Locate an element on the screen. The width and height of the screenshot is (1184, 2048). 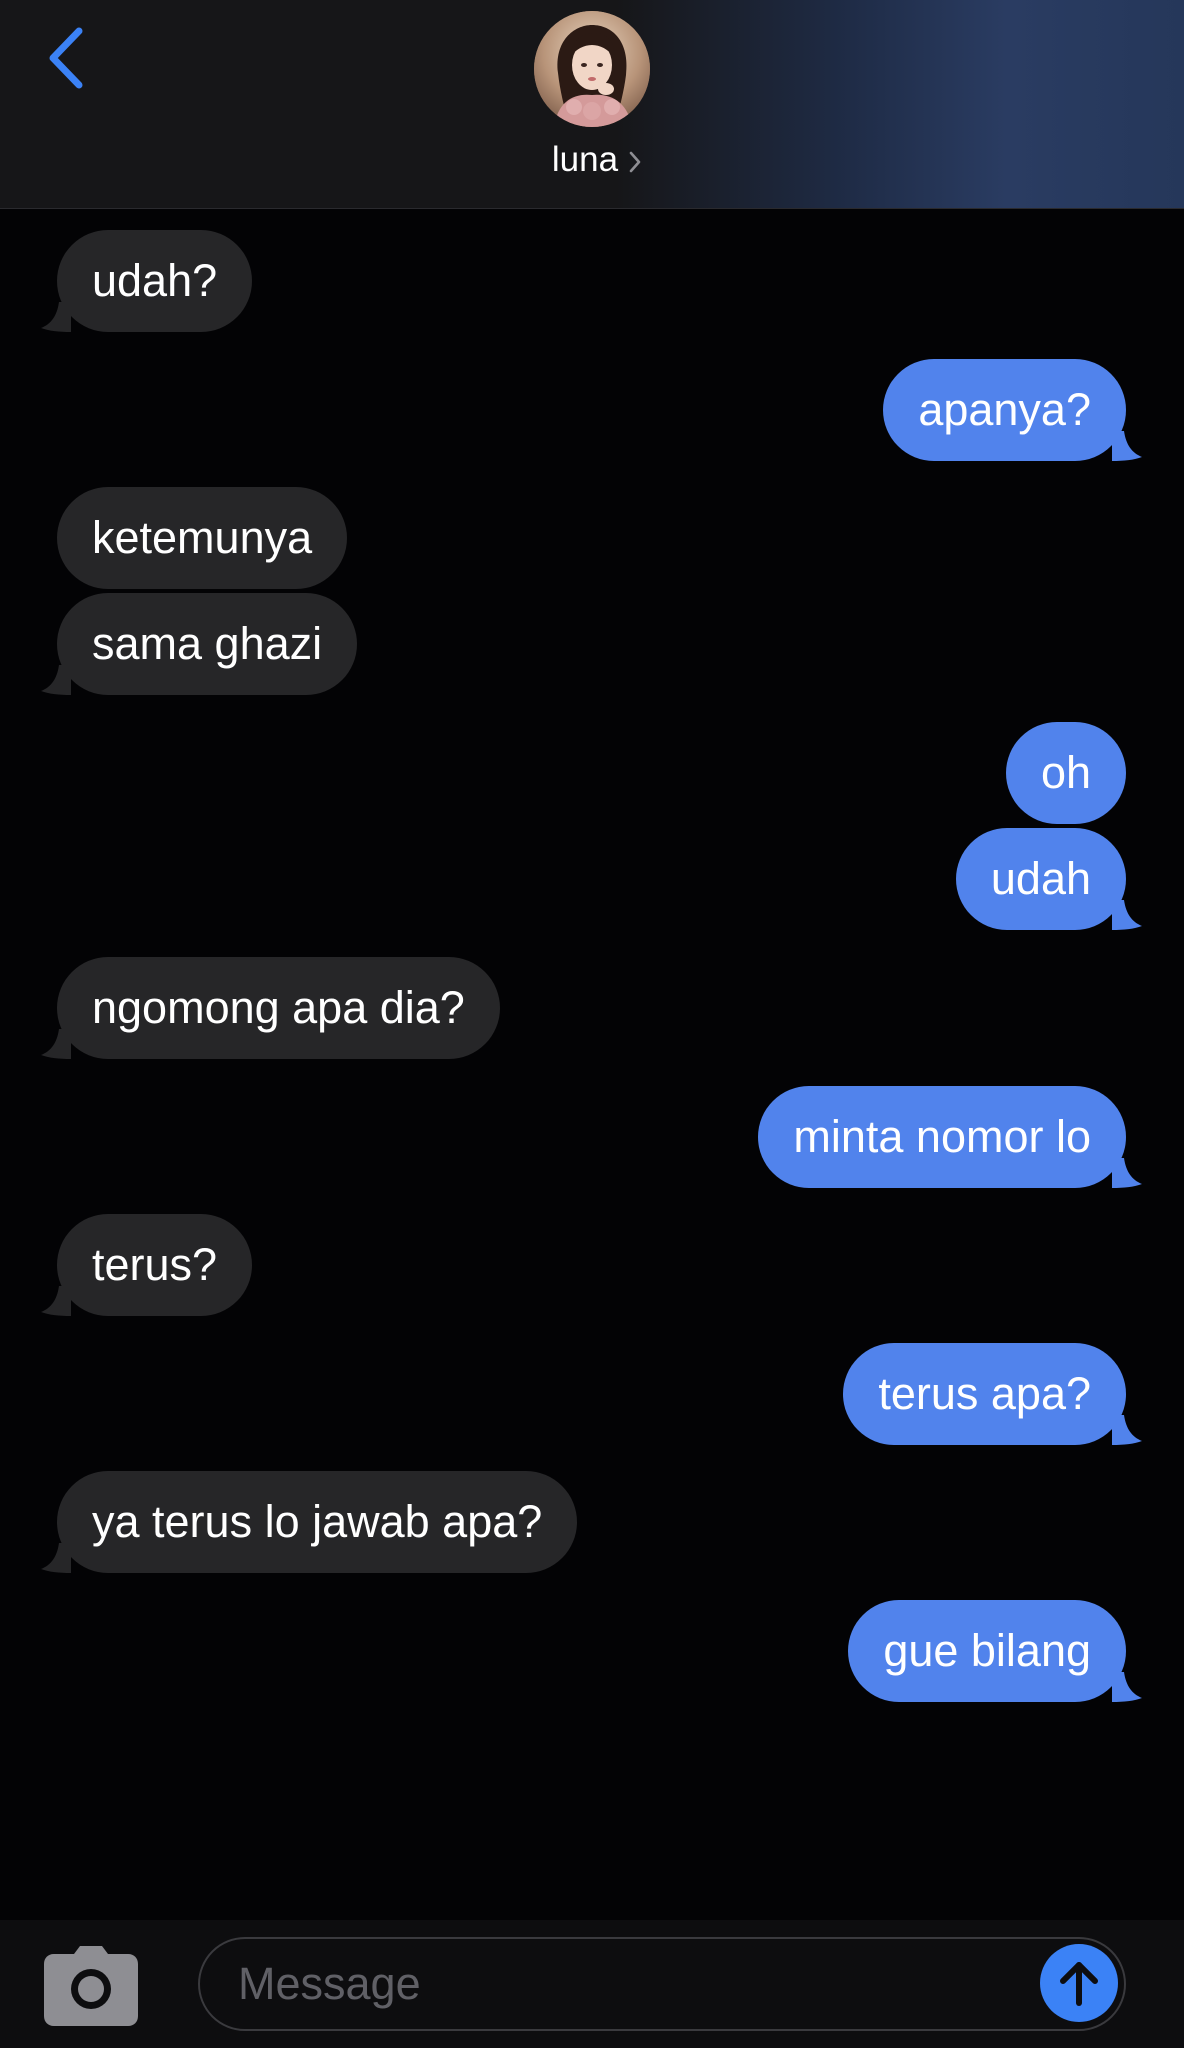
back-button is located at coordinates (65, 58).